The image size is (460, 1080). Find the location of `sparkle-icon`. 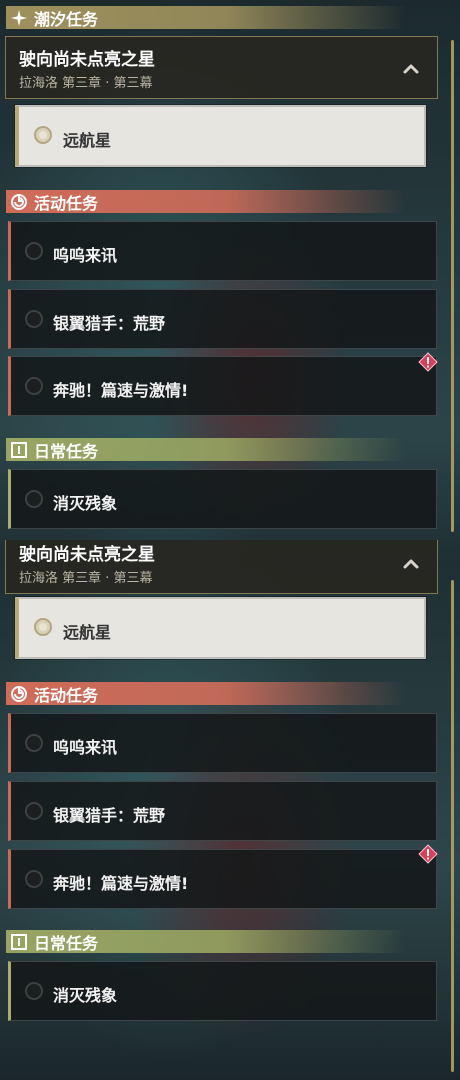

sparkle-icon is located at coordinates (19, 18).